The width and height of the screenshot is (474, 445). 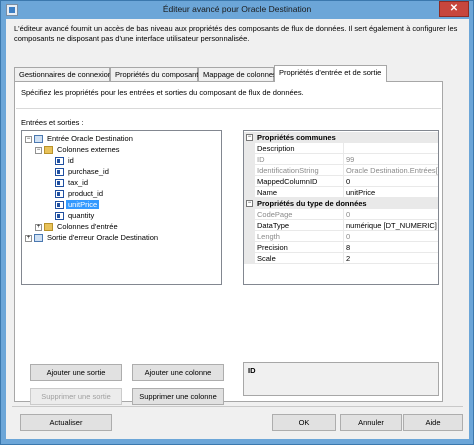 I want to click on inputs-outputs-label: Entrées et sorties :, so click(x=52, y=122).